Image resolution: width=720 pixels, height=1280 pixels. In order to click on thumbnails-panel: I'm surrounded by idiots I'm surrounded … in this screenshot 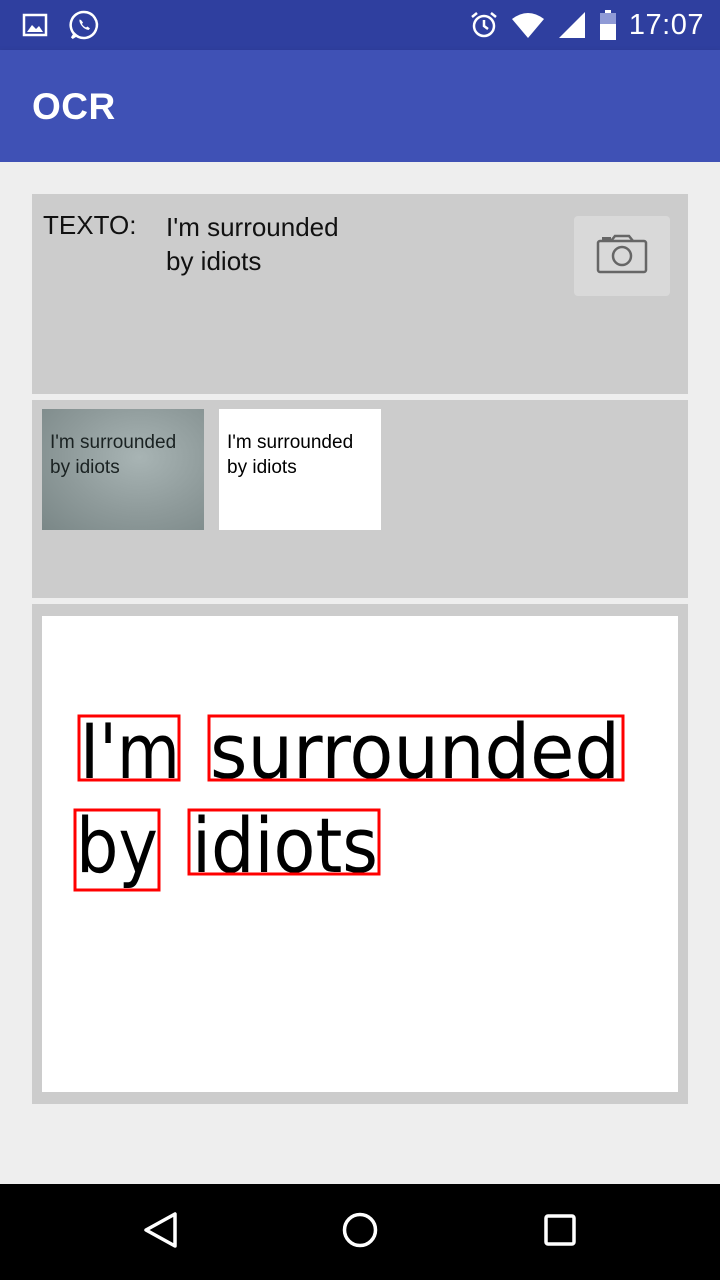, I will do `click(360, 499)`.